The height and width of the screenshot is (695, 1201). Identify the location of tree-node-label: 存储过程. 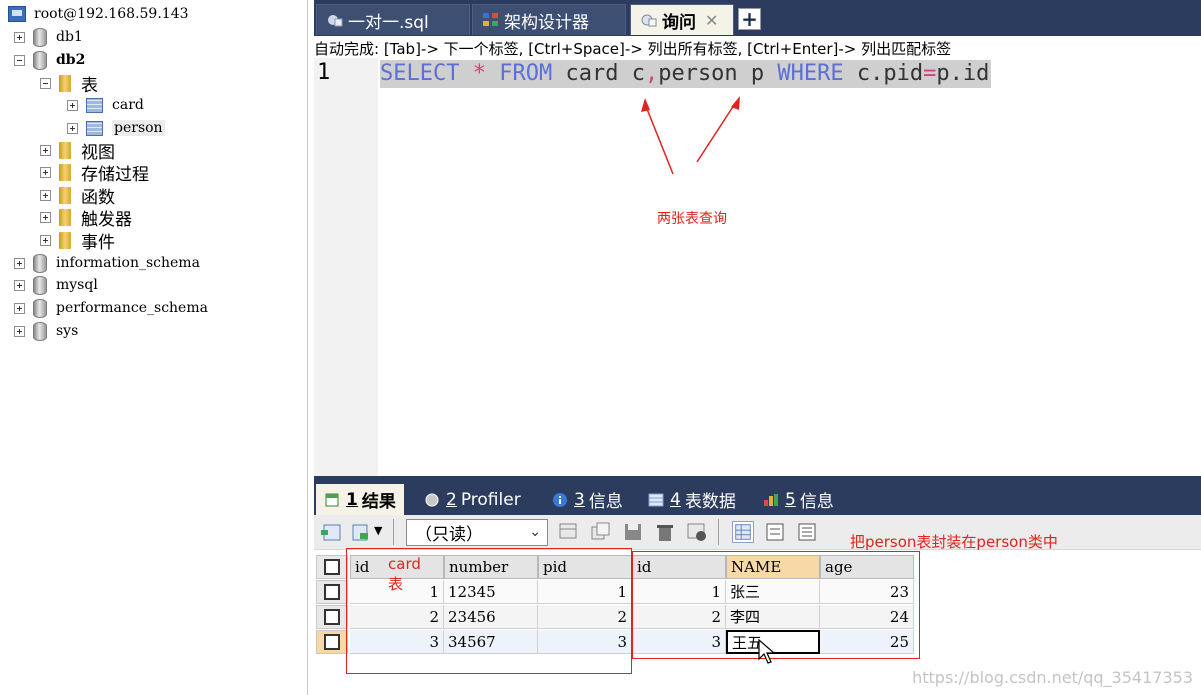
(115, 174).